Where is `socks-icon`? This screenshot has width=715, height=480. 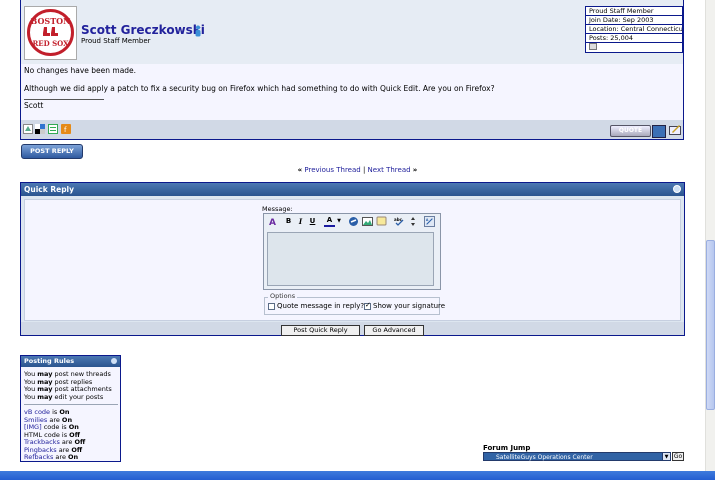 socks-icon is located at coordinates (50, 31).